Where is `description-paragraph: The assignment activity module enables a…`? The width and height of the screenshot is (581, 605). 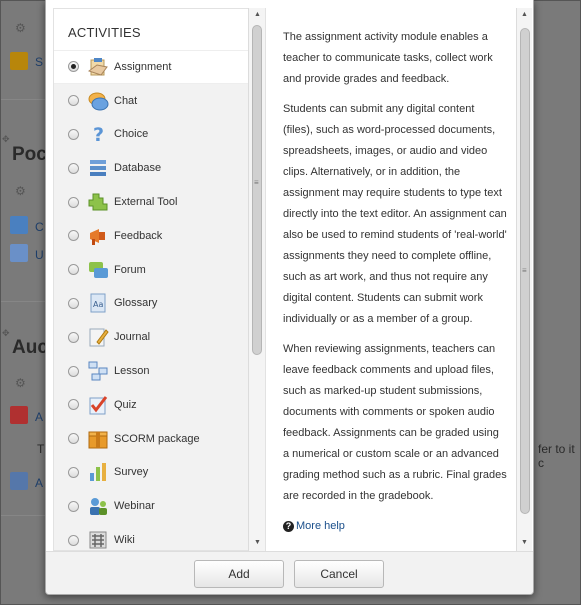
description-paragraph: The assignment activity module enables a… is located at coordinates (388, 58).